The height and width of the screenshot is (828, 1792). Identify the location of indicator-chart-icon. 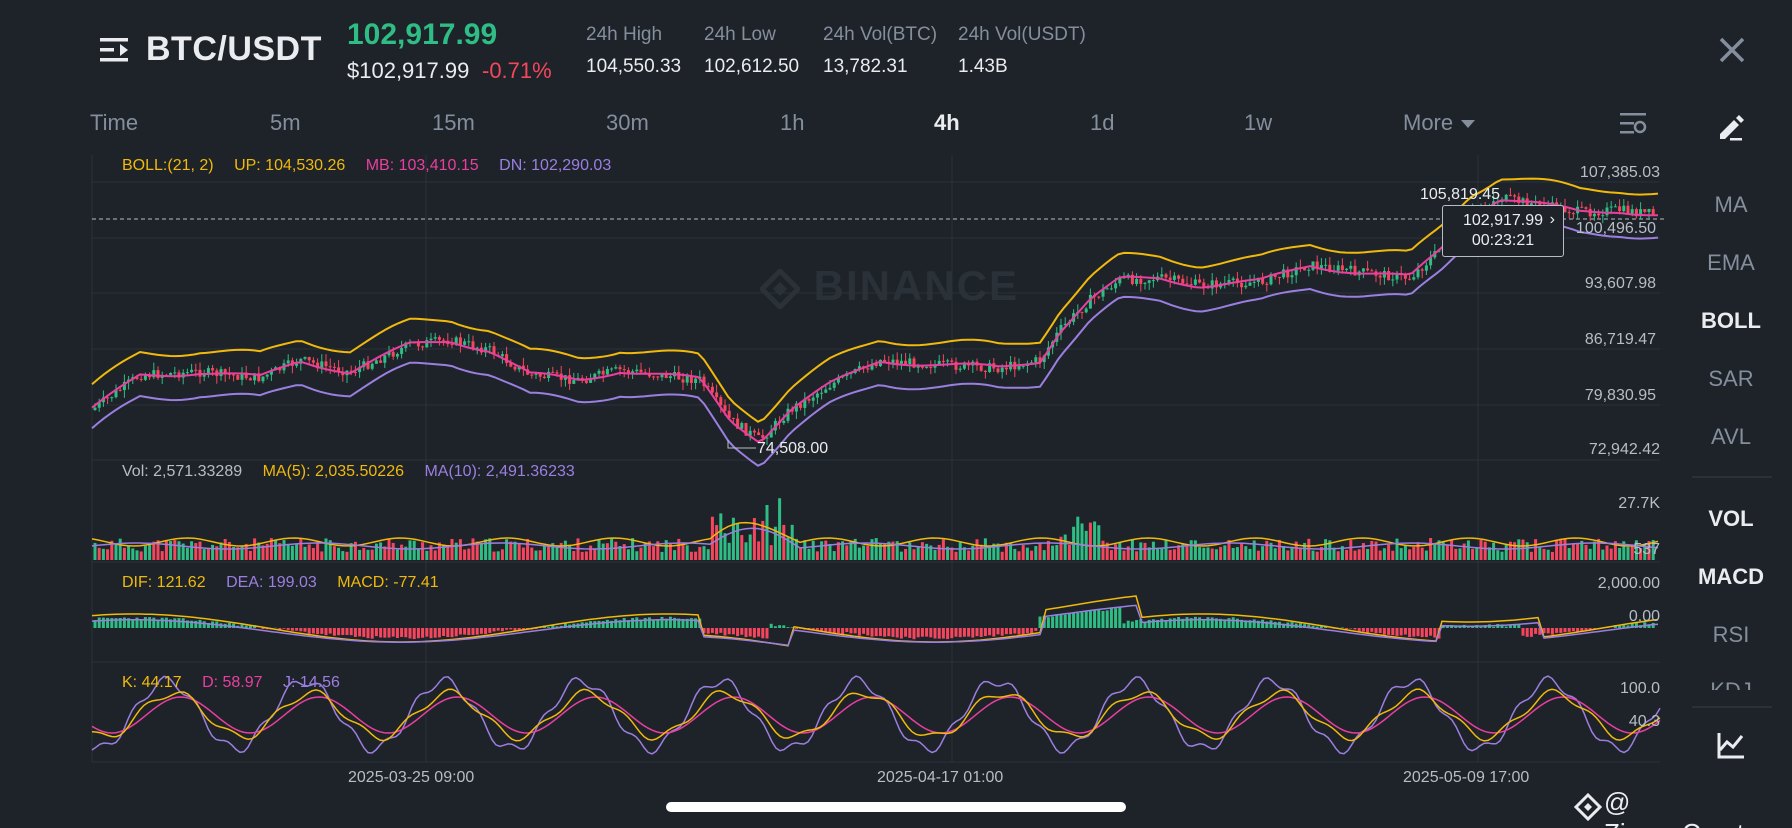
(1731, 745).